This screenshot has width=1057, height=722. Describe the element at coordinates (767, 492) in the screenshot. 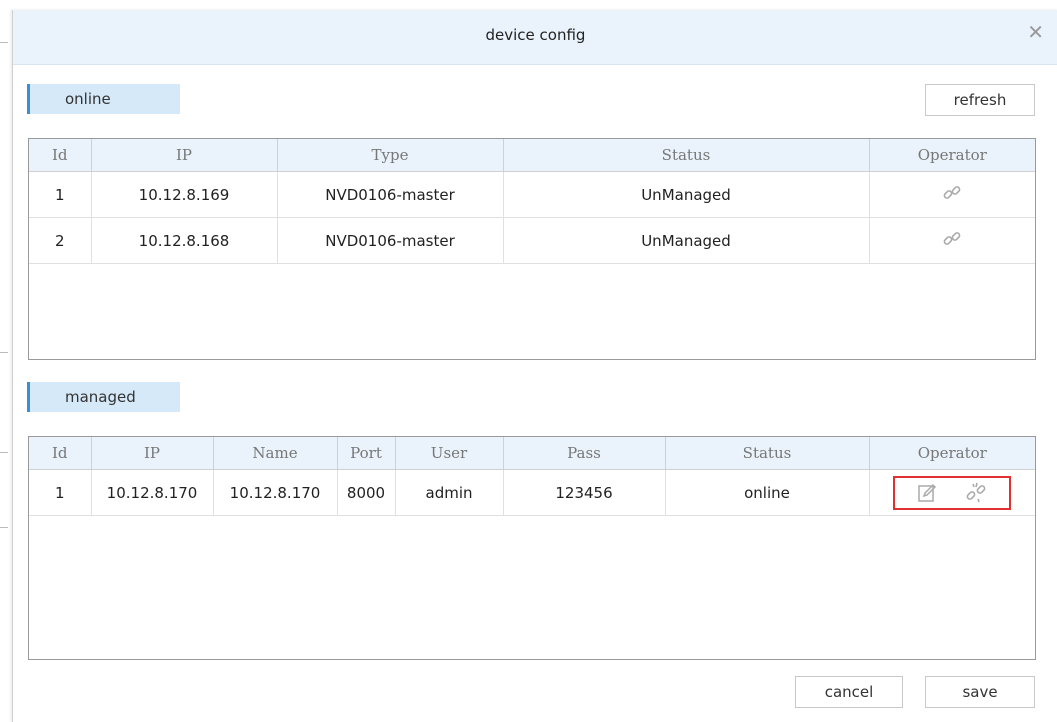

I see `cell-status: online` at that location.